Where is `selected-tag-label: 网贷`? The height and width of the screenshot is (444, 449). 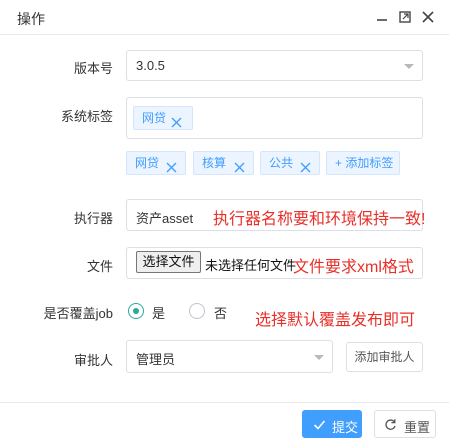
selected-tag-label: 网贷 is located at coordinates (154, 118).